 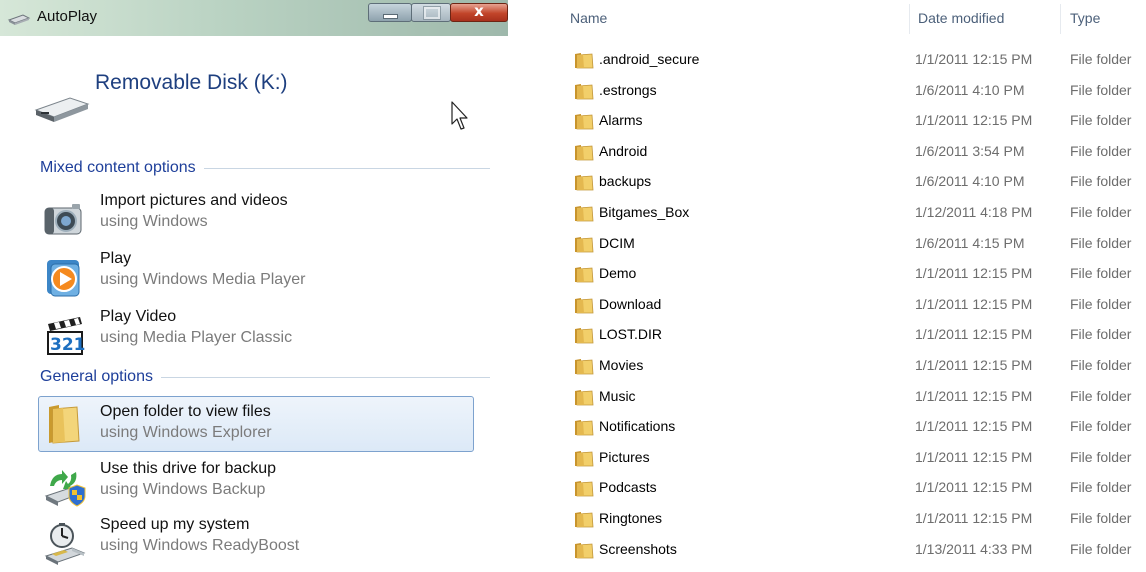 What do you see at coordinates (191, 82) in the screenshot?
I see `device-title: Removable Disk (K:)` at bounding box center [191, 82].